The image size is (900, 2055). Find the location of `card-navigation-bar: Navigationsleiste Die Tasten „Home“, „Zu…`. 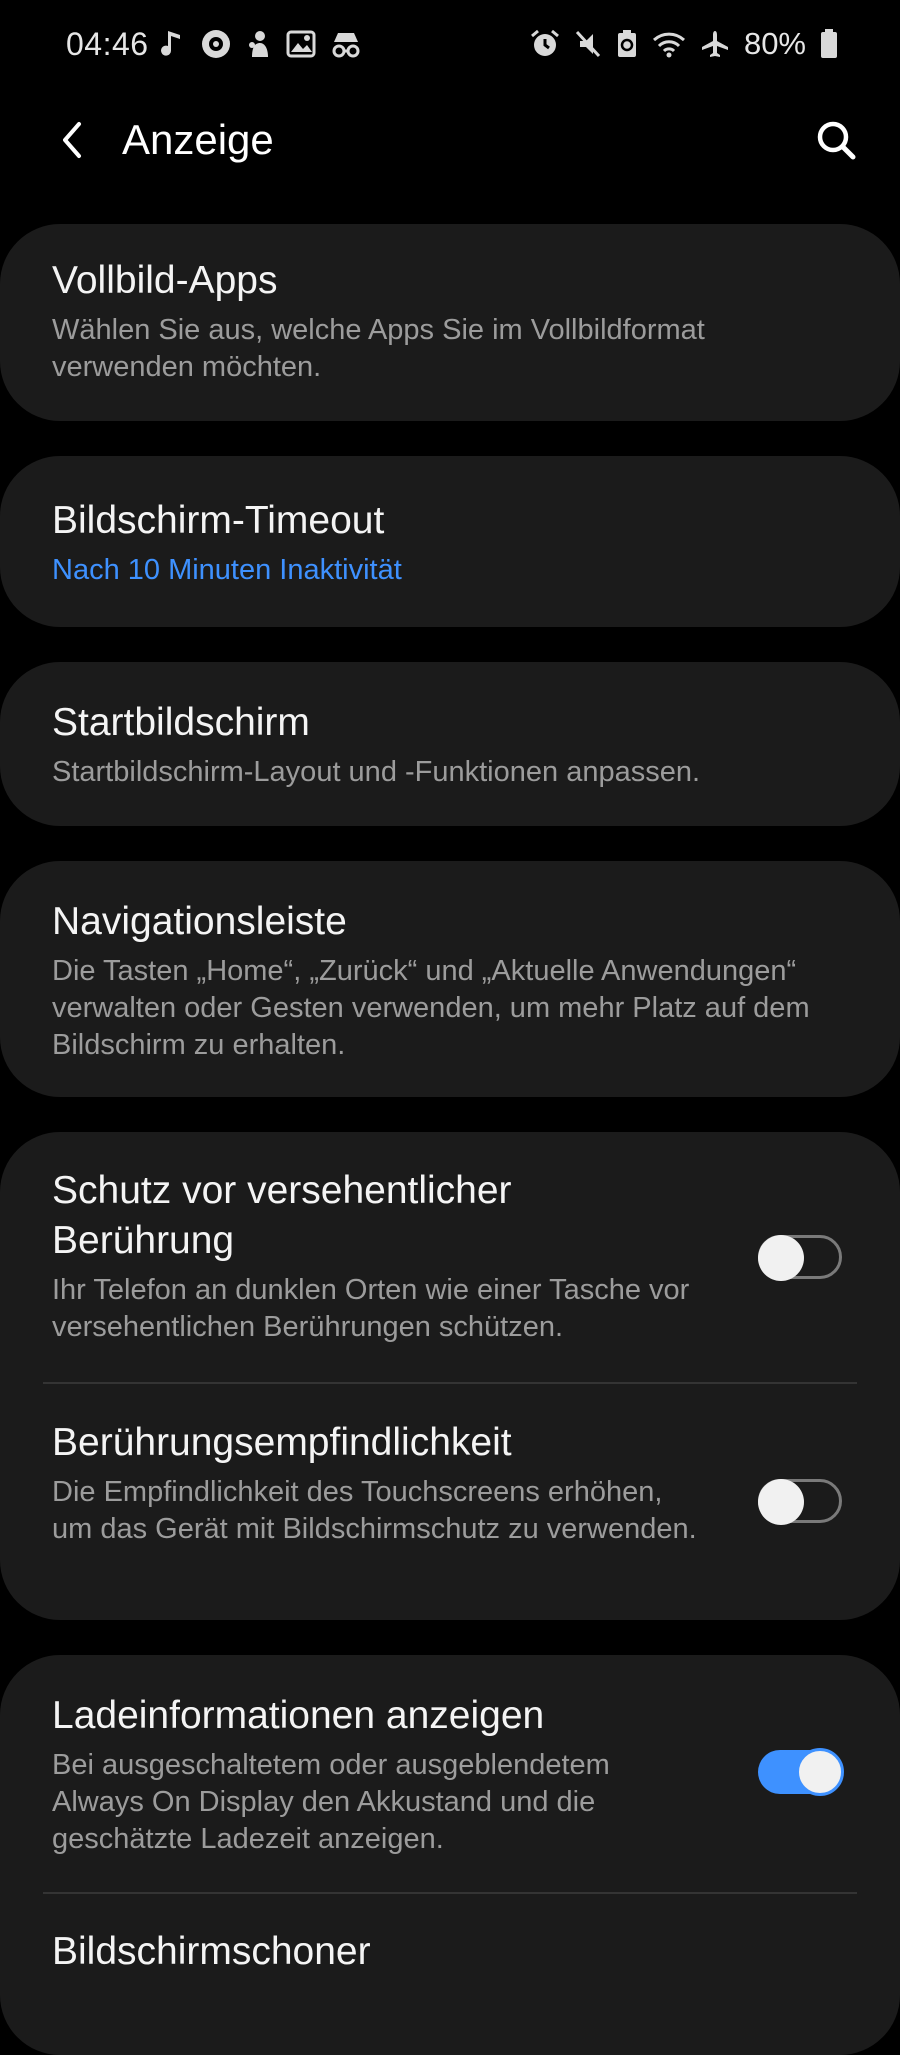

card-navigation-bar: Navigationsleiste Die Tasten „Home“, „Zu… is located at coordinates (450, 979).